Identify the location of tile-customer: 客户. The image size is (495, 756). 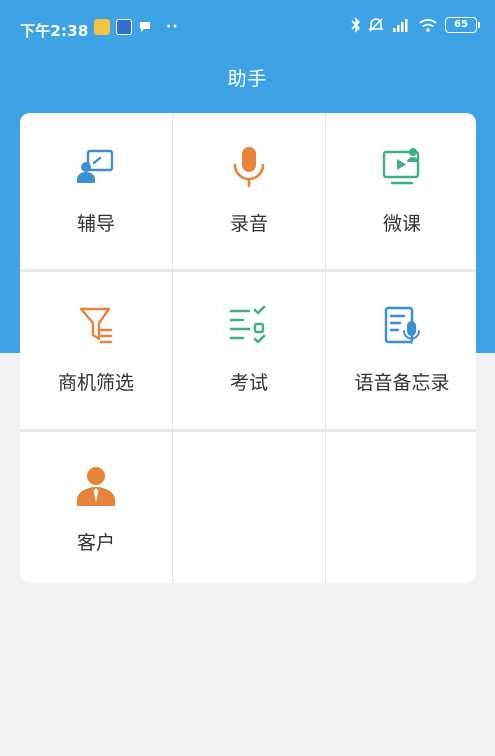
(96, 507).